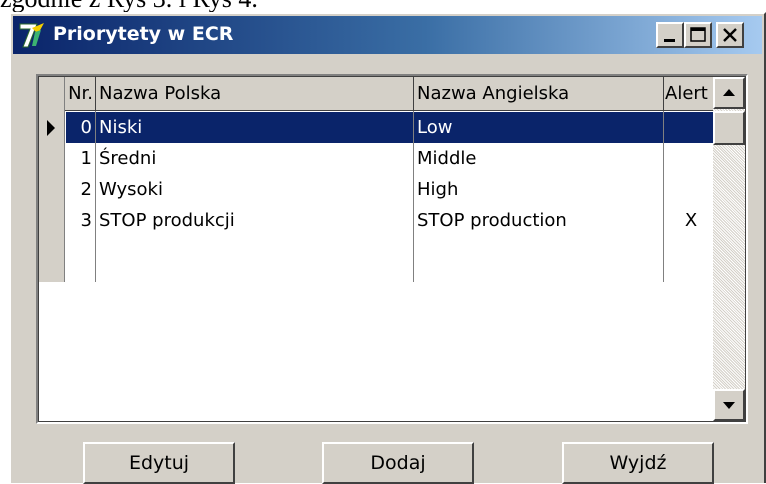  What do you see at coordinates (670, 35) in the screenshot?
I see `minimize-button` at bounding box center [670, 35].